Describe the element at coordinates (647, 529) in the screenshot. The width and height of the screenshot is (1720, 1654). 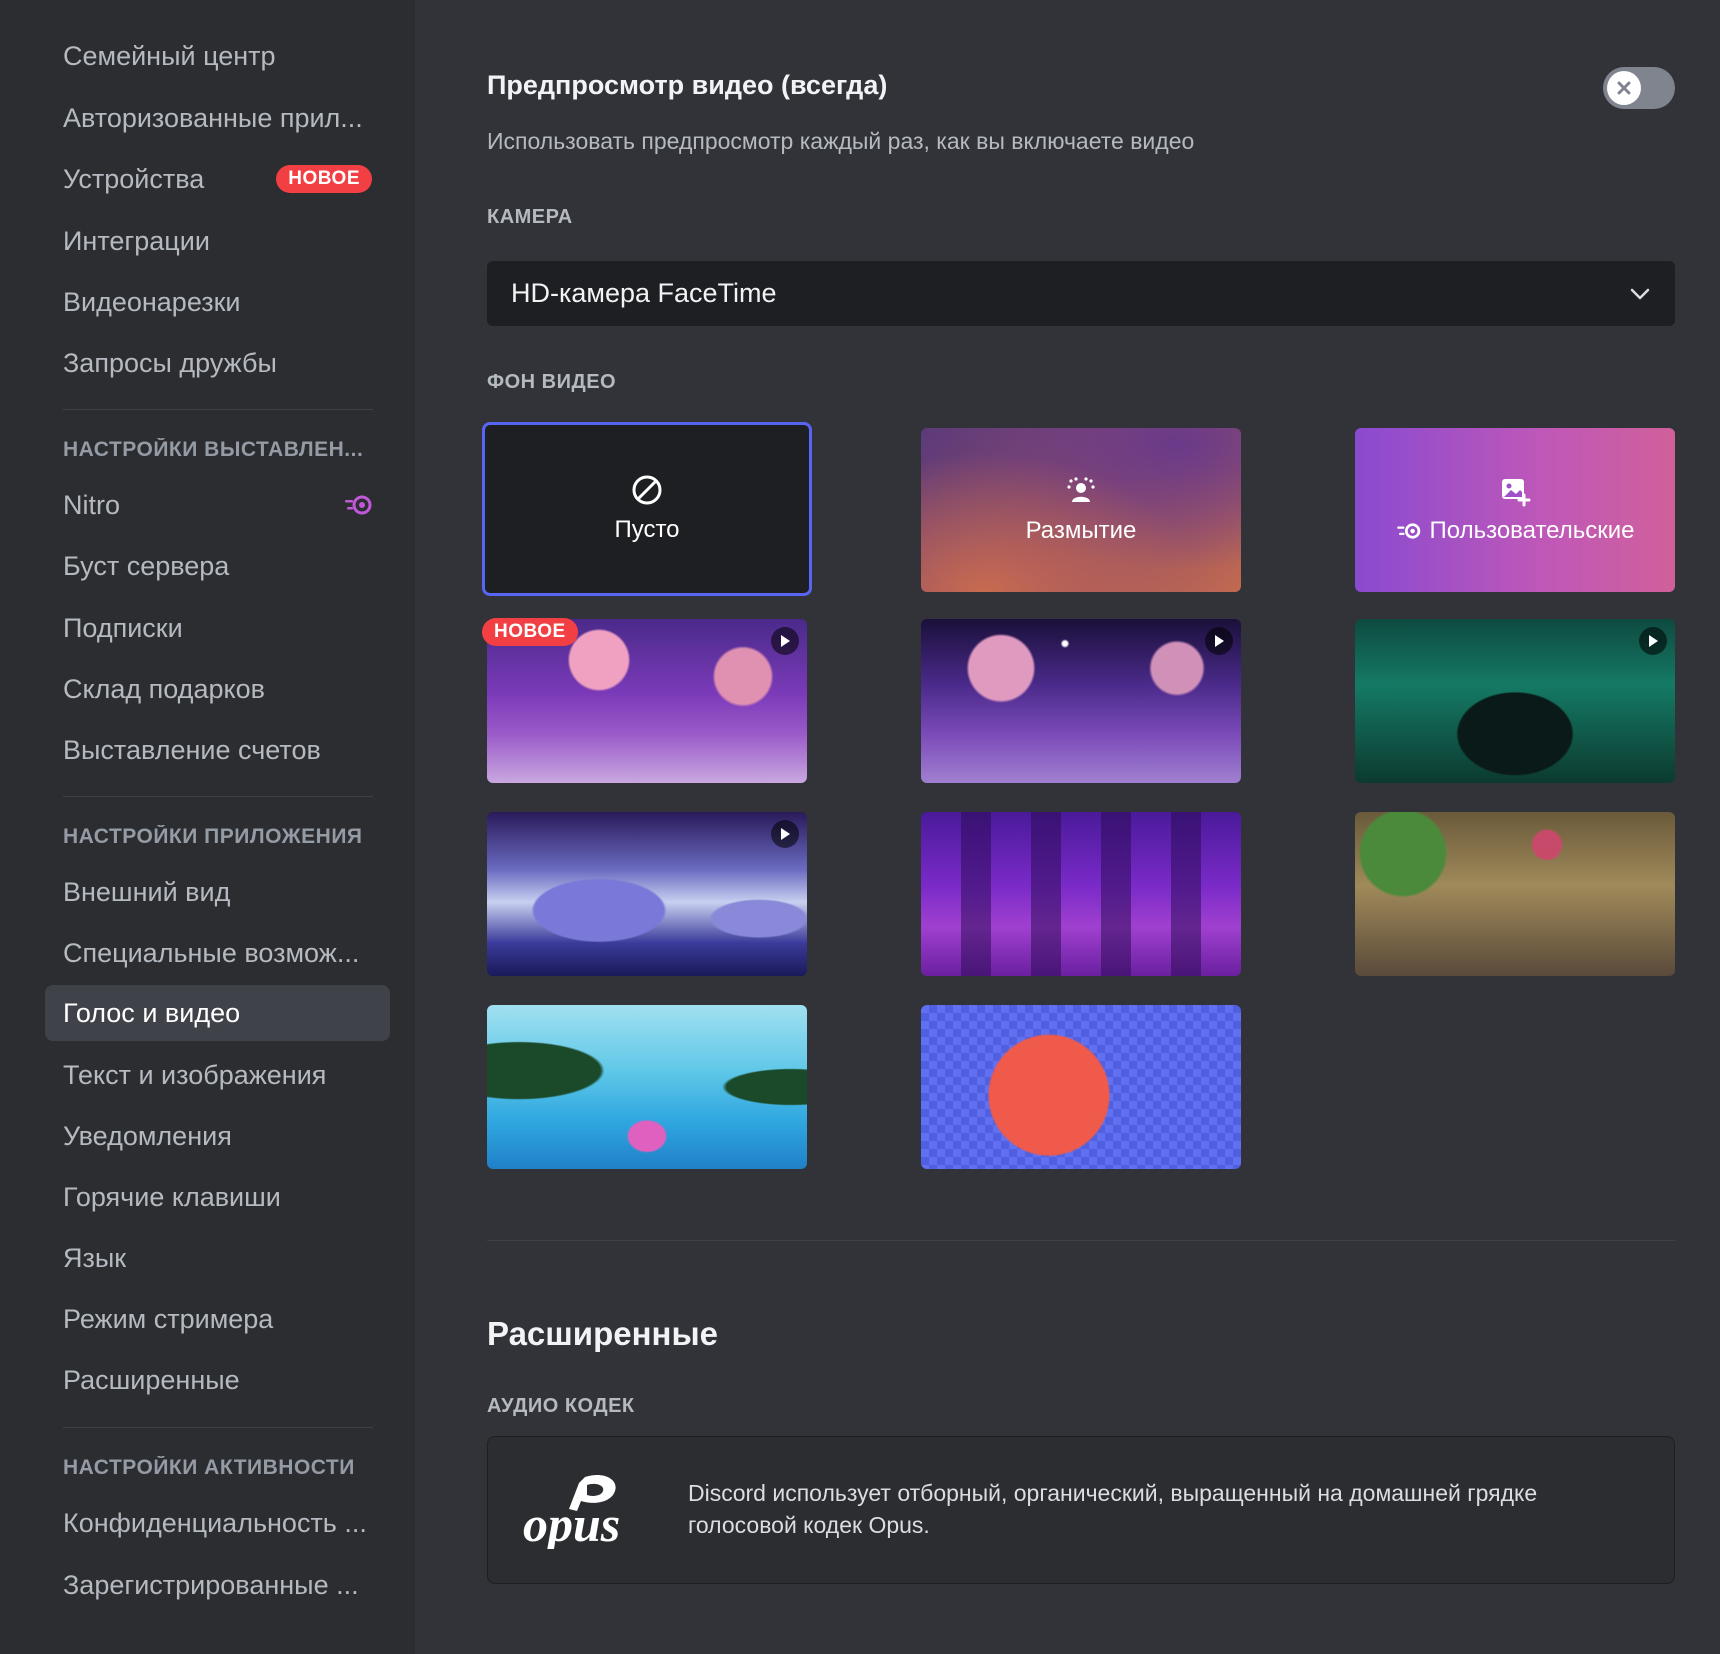
I see `bg-option-label: Пусто` at that location.